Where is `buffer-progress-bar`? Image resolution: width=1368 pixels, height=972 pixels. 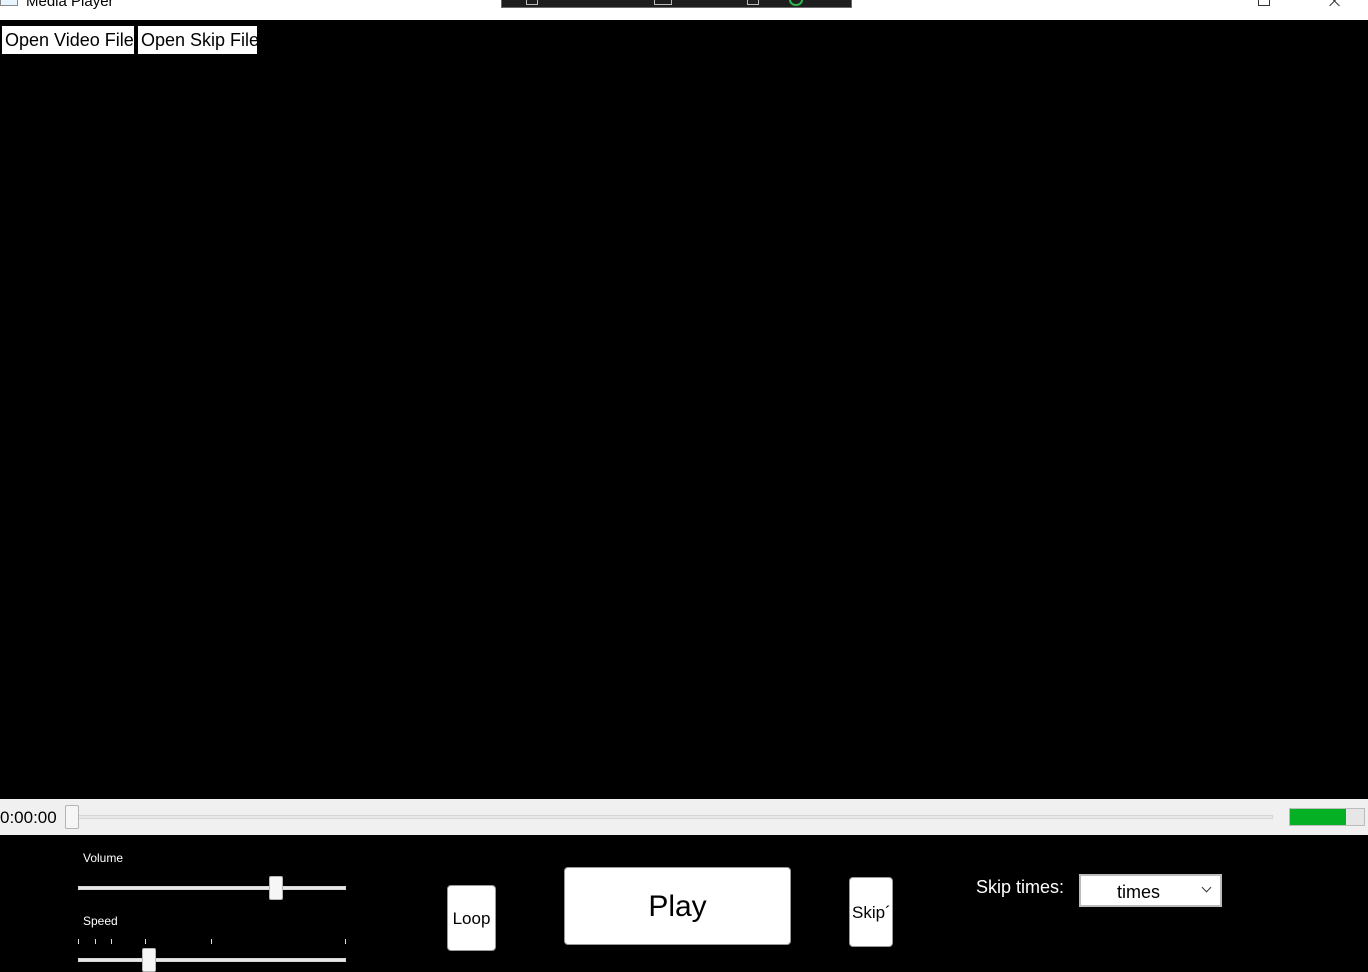
buffer-progress-bar is located at coordinates (1327, 817).